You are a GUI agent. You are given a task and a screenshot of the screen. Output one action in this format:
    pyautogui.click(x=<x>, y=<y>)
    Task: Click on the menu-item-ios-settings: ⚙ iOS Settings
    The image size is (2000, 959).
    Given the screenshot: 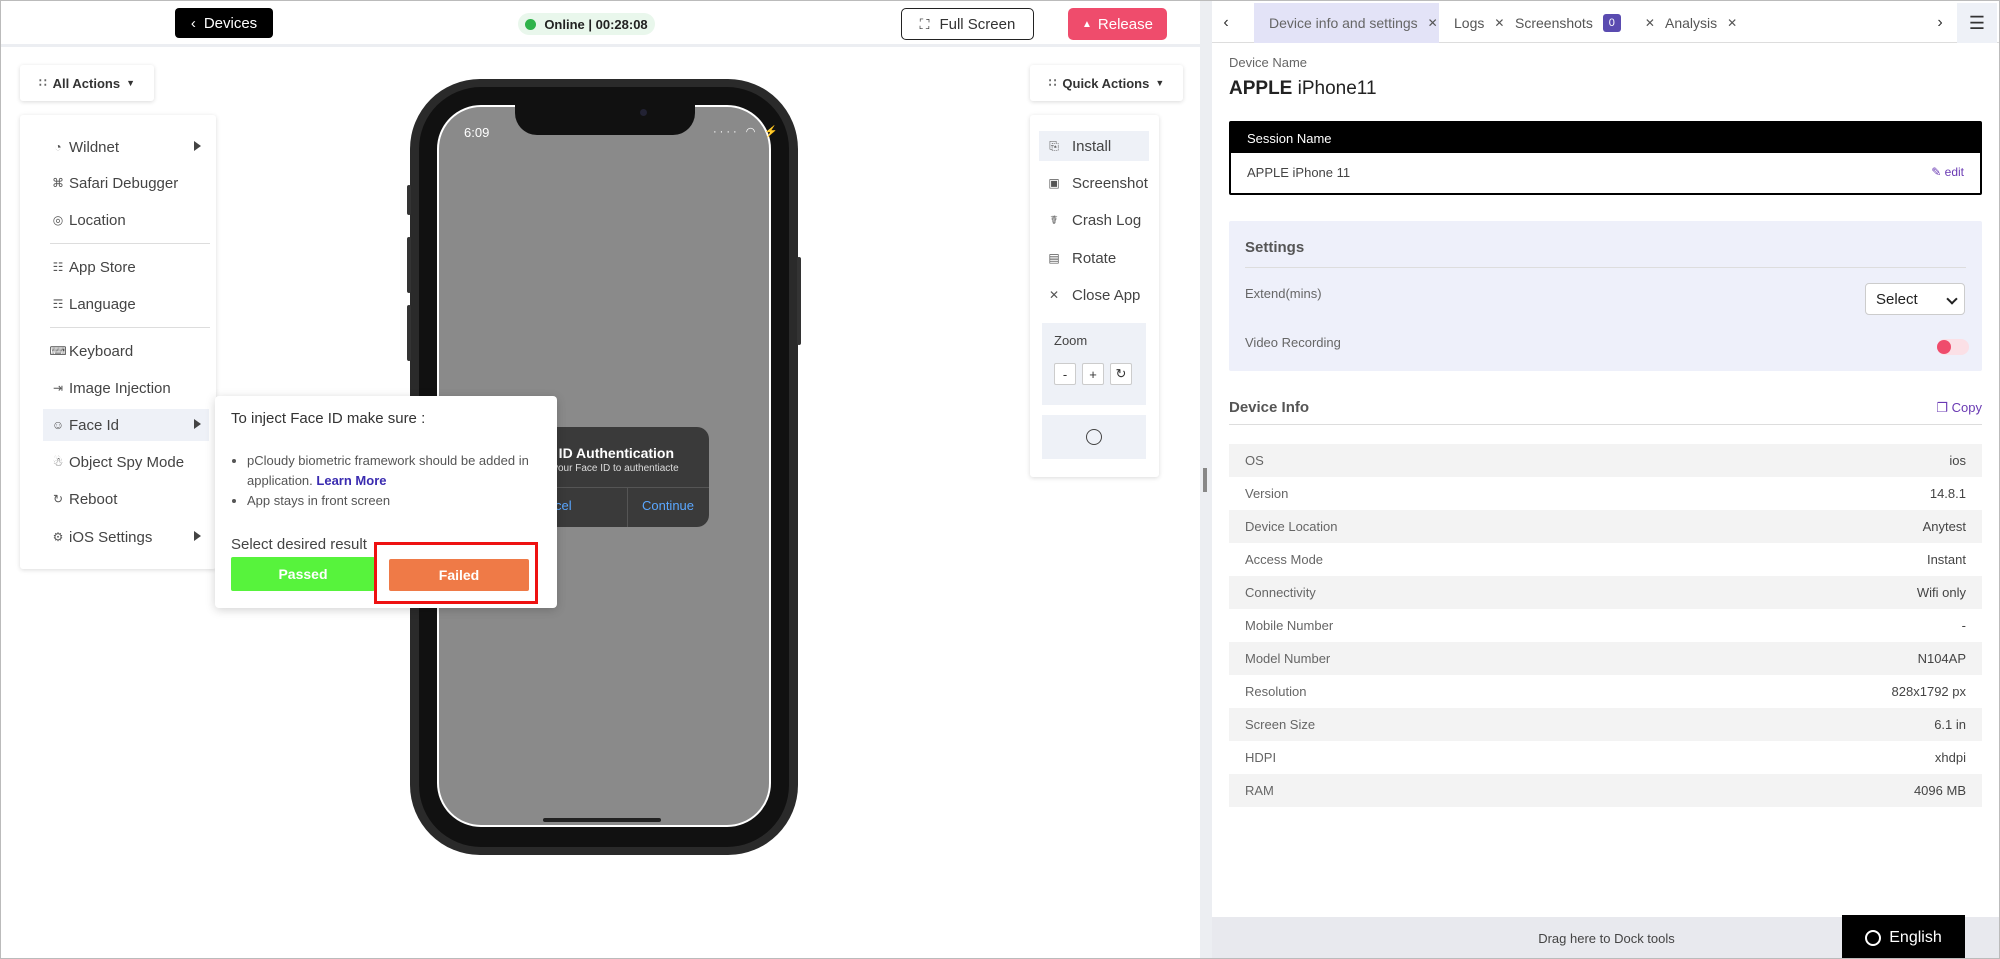 What is the action you would take?
    pyautogui.click(x=126, y=537)
    